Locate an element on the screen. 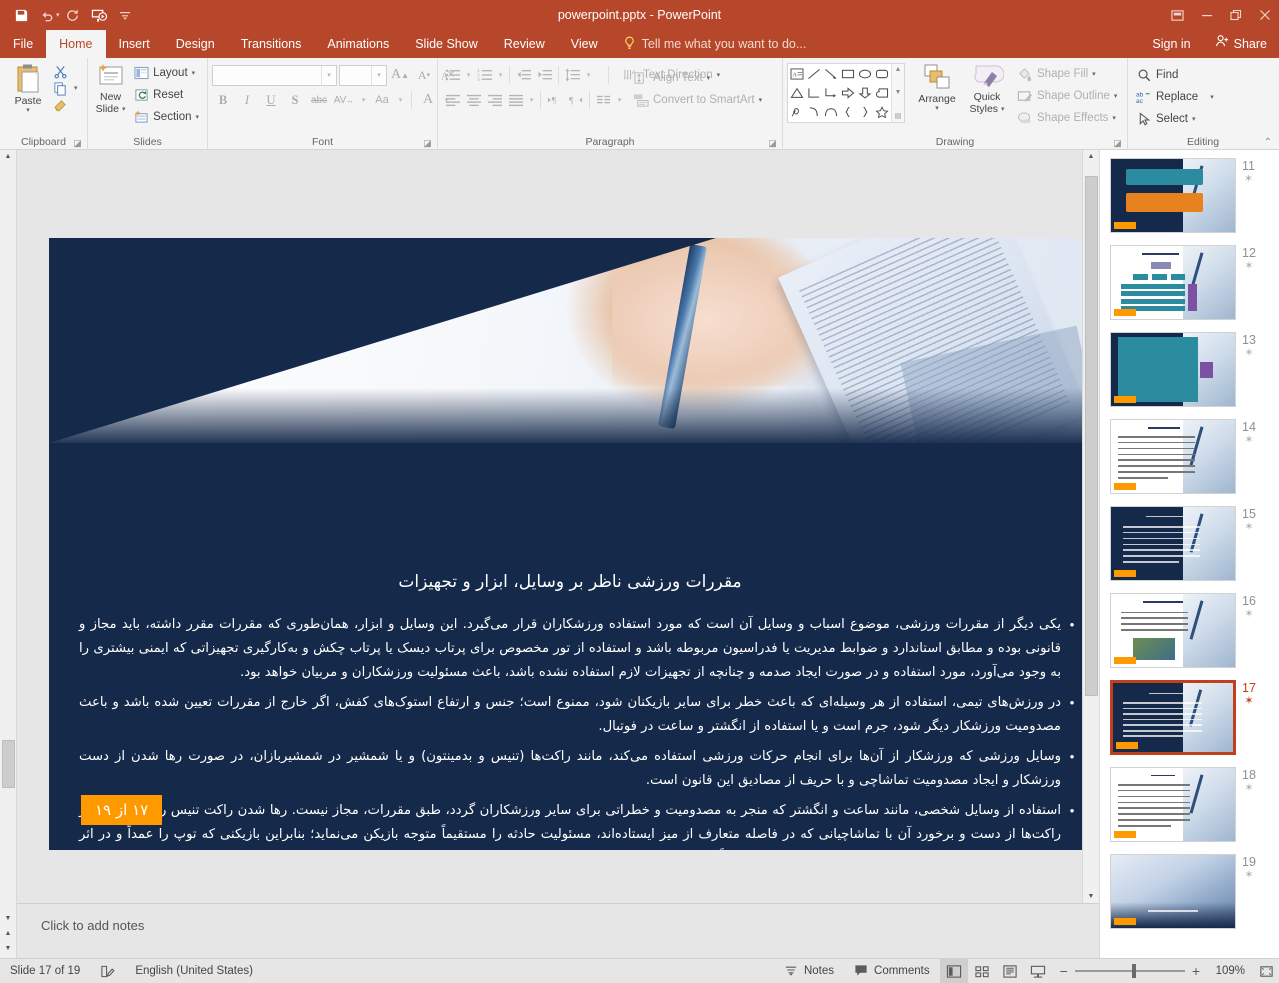 The height and width of the screenshot is (983, 1279). notes-button: Notes is located at coordinates (809, 971).